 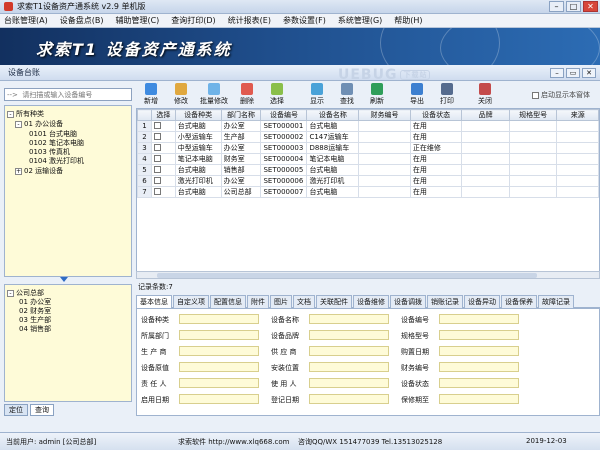 What do you see at coordinates (42, 410) in the screenshot?
I see `tab-query: 查询` at bounding box center [42, 410].